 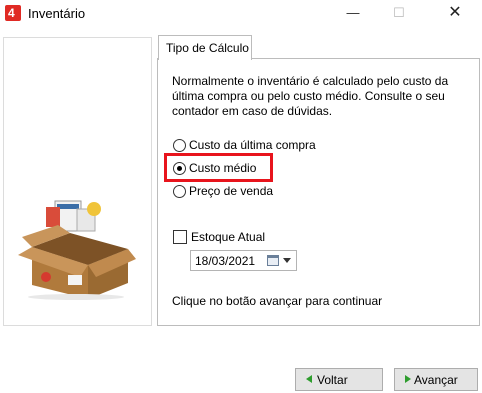 I want to click on tab-label: Tipo de Cálculo, so click(x=207, y=48).